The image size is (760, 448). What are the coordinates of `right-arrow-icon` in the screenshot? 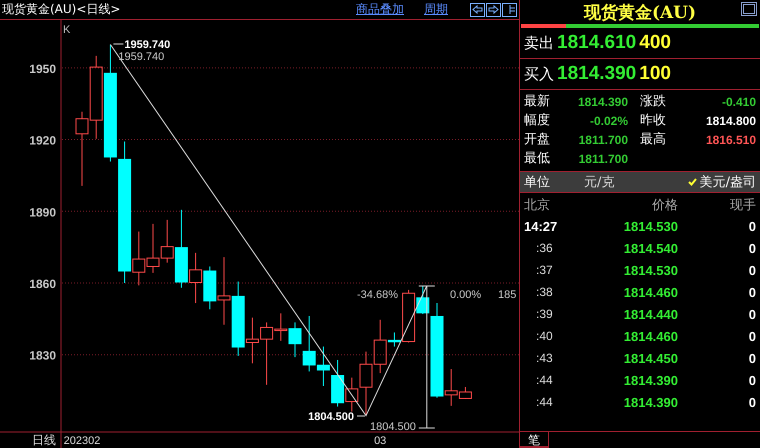 It's located at (493, 9).